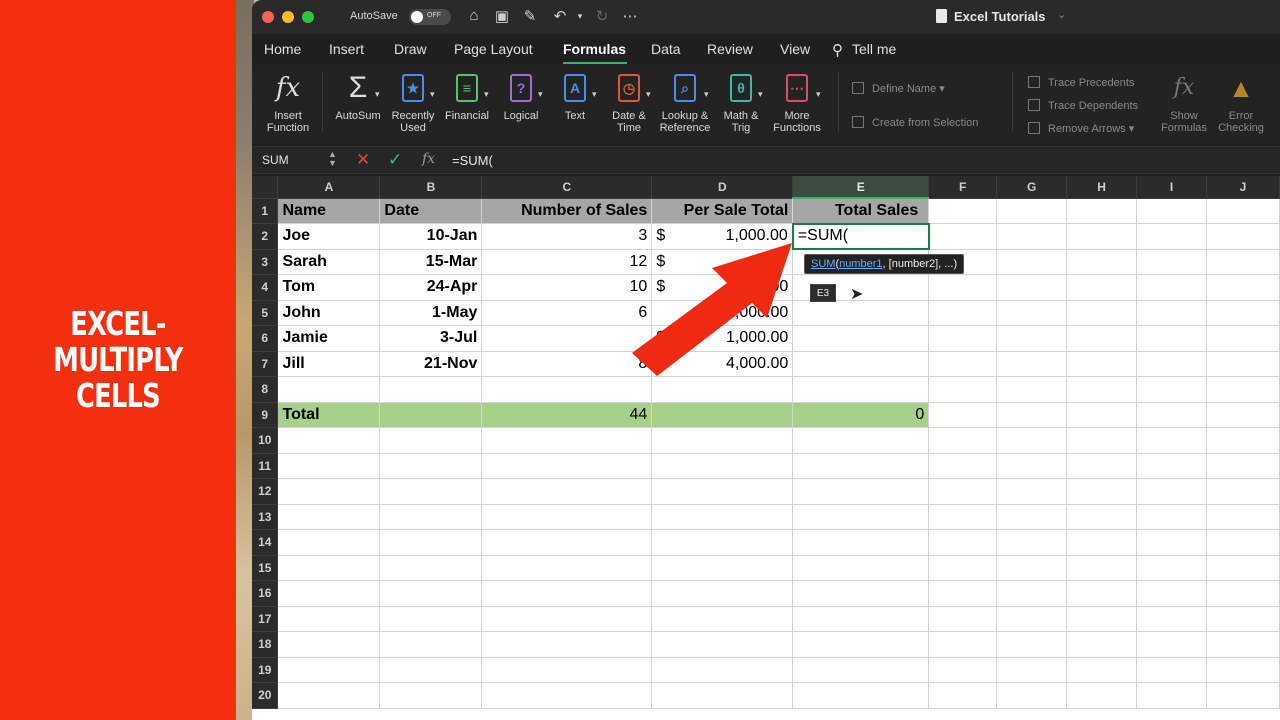 The width and height of the screenshot is (1280, 720). Describe the element at coordinates (1081, 82) in the screenshot. I see `trace-precedents-button: Trace Precedents` at that location.